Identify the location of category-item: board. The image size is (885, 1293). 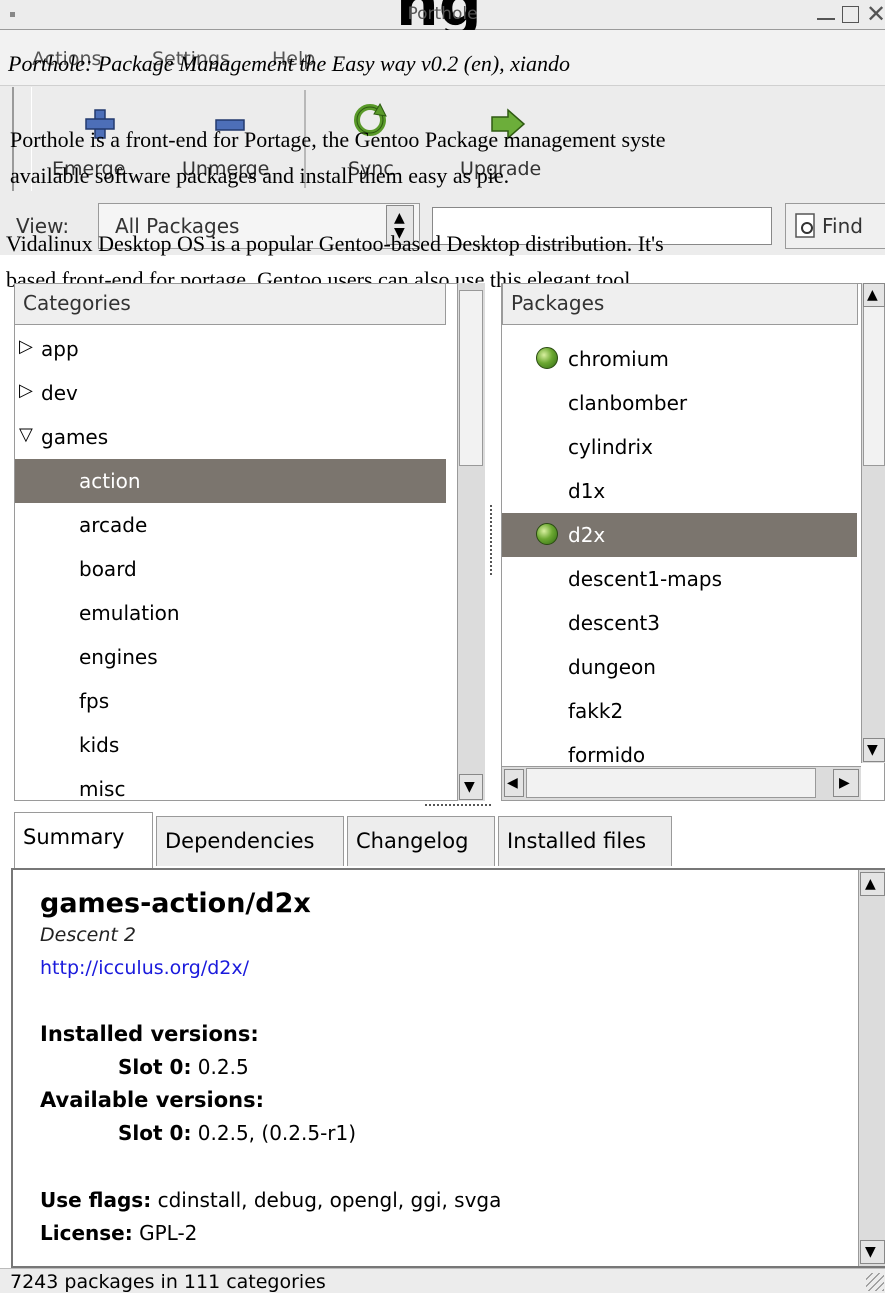
(230, 569).